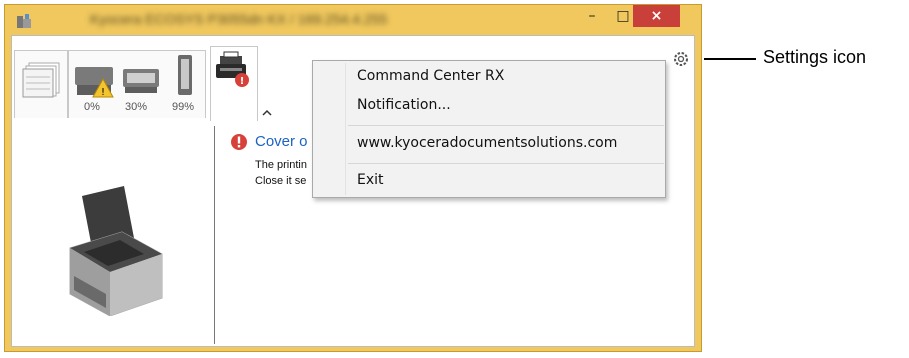 The image size is (909, 358). Describe the element at coordinates (281, 141) in the screenshot. I see `status-title: Cover o` at that location.